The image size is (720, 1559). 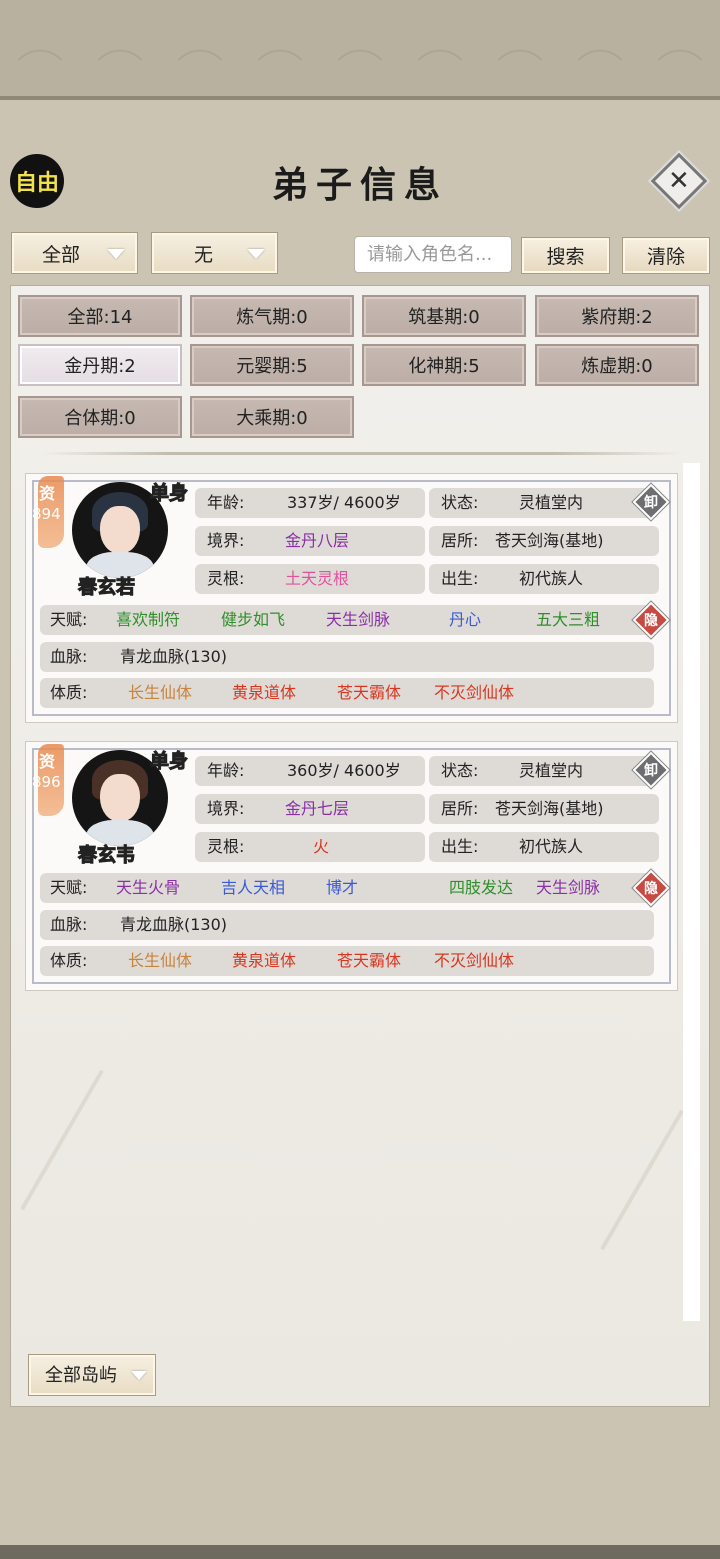 I want to click on realm-field: 境界: 金丹七层, so click(x=310, y=809).